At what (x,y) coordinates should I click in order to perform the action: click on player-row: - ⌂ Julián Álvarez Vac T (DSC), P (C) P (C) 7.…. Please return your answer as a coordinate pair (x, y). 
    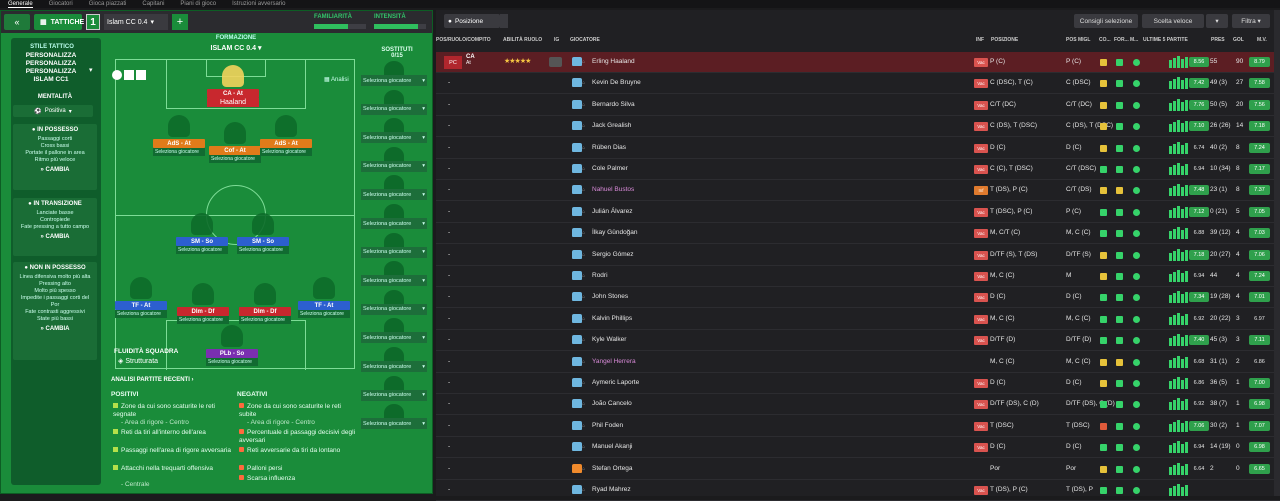
    Looking at the image, I should click on (858, 212).